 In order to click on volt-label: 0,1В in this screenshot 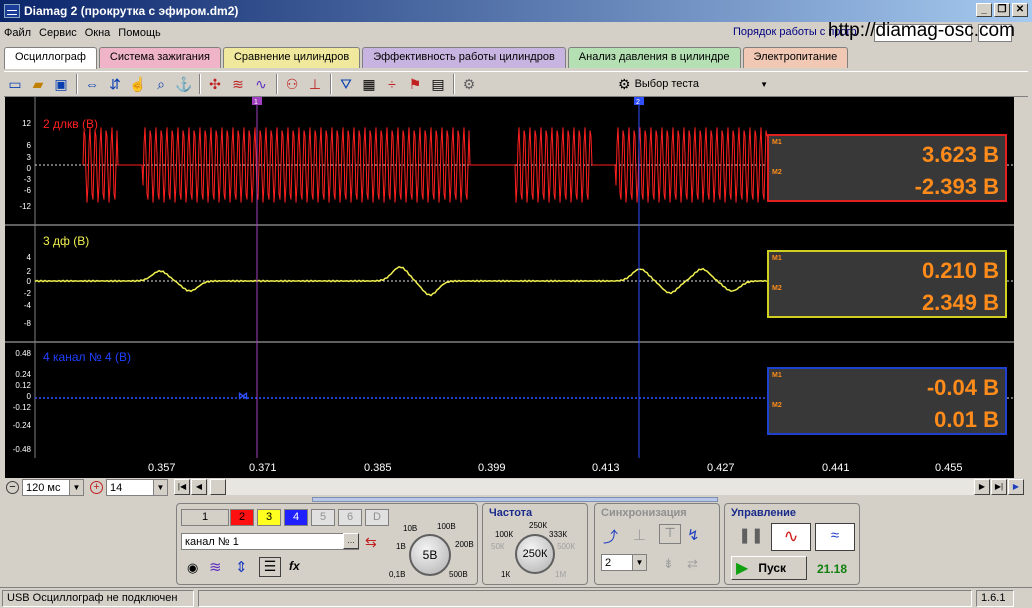, I will do `click(397, 574)`.